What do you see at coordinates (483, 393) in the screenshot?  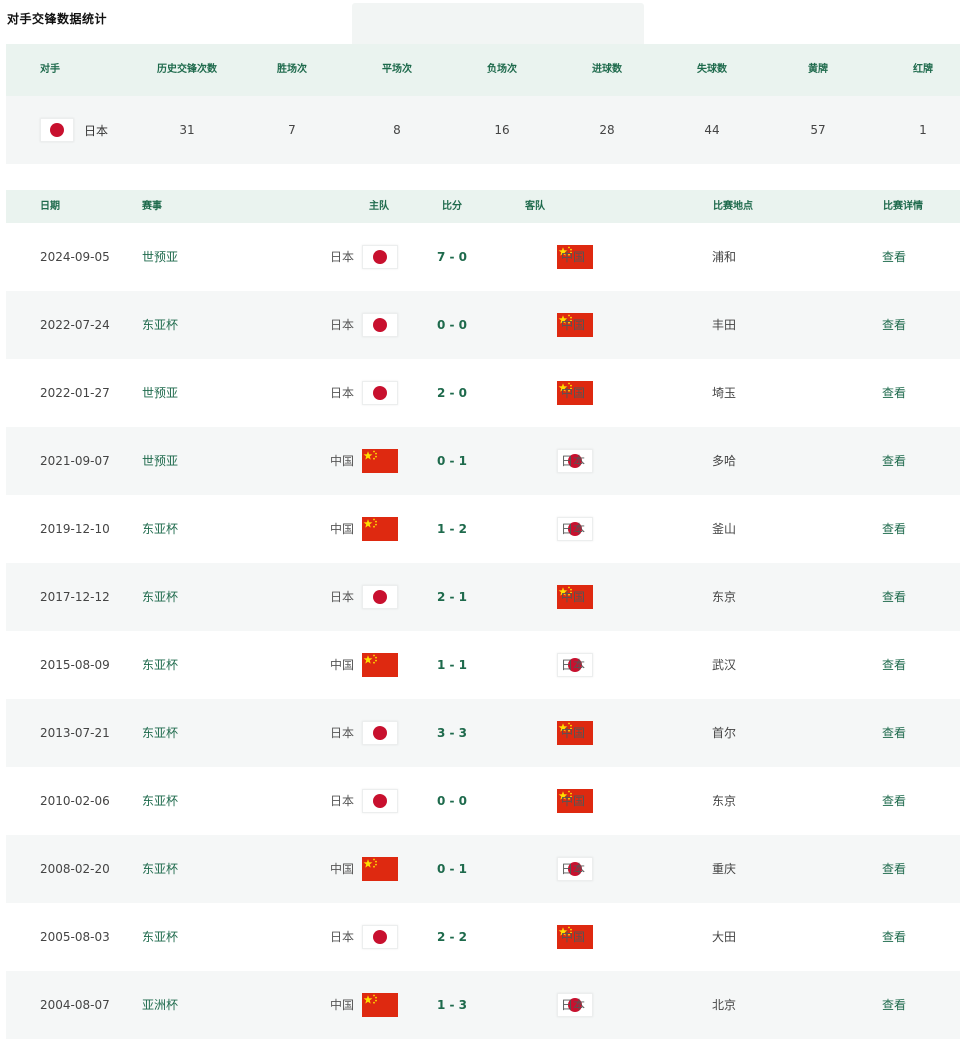 I see `table-row: 2022-01-27 世预亚 日本 2 - 0 中国 埼玉 查看` at bounding box center [483, 393].